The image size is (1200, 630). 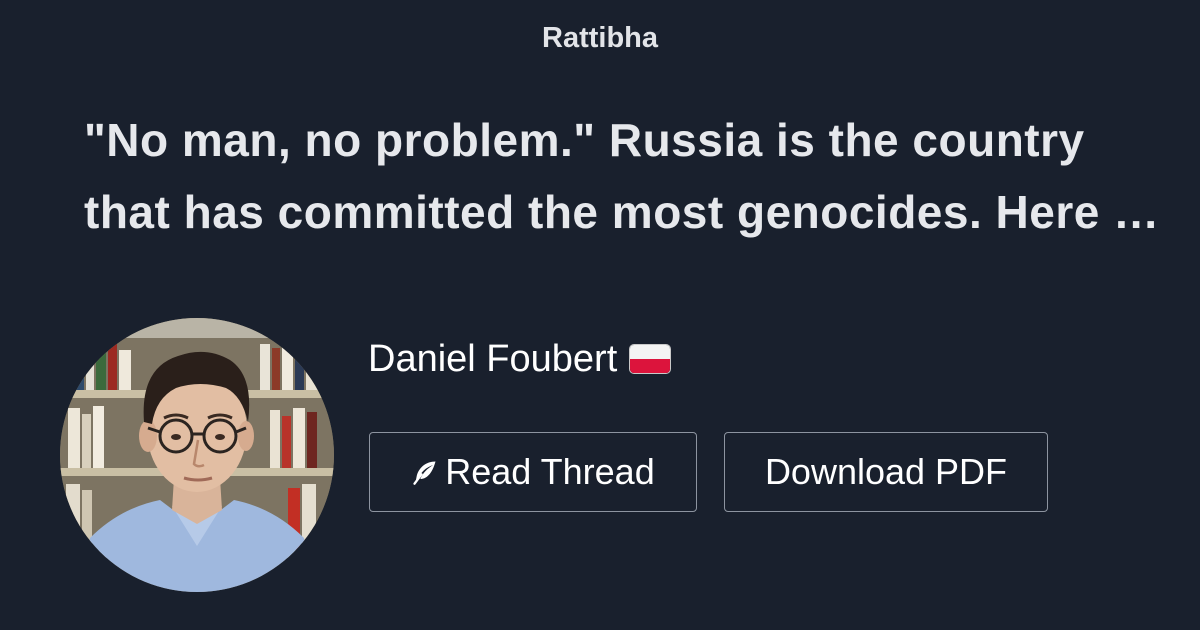 I want to click on download-pdf-button: Download PDF, so click(x=886, y=472).